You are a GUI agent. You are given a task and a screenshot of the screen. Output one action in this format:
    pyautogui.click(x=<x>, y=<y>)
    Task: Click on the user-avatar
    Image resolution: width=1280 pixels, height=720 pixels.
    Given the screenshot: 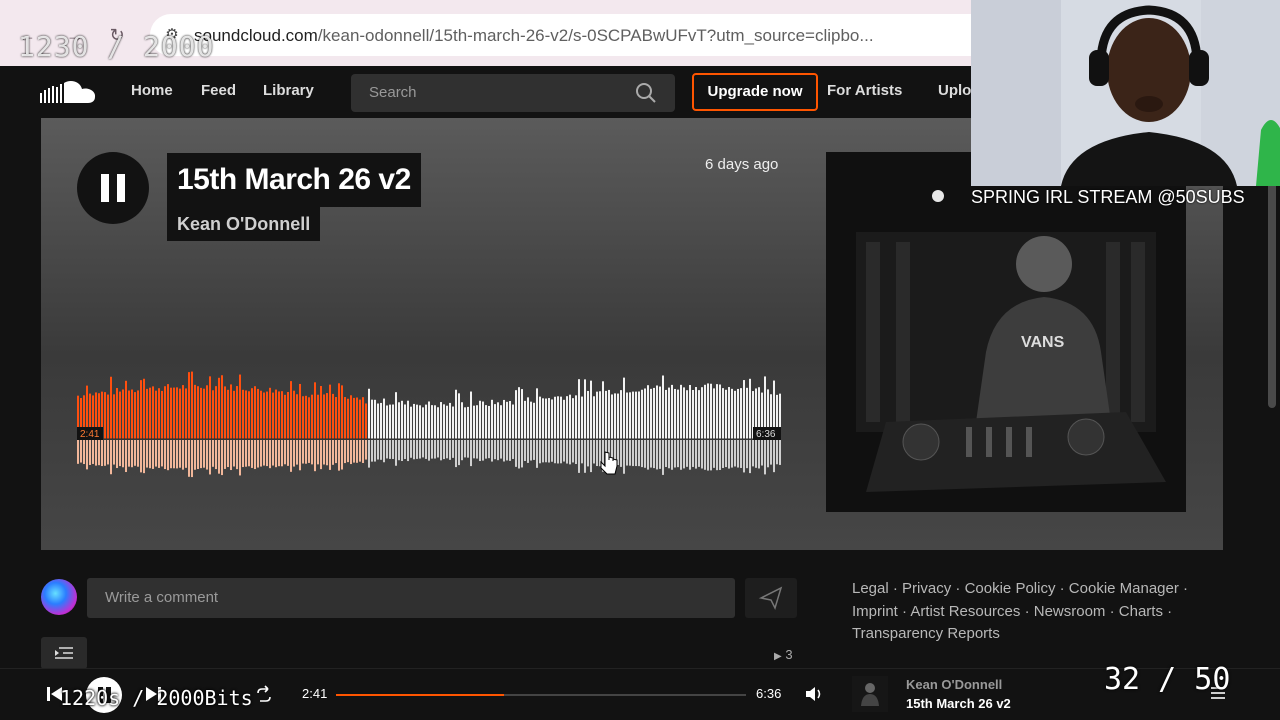 What is the action you would take?
    pyautogui.click(x=59, y=597)
    